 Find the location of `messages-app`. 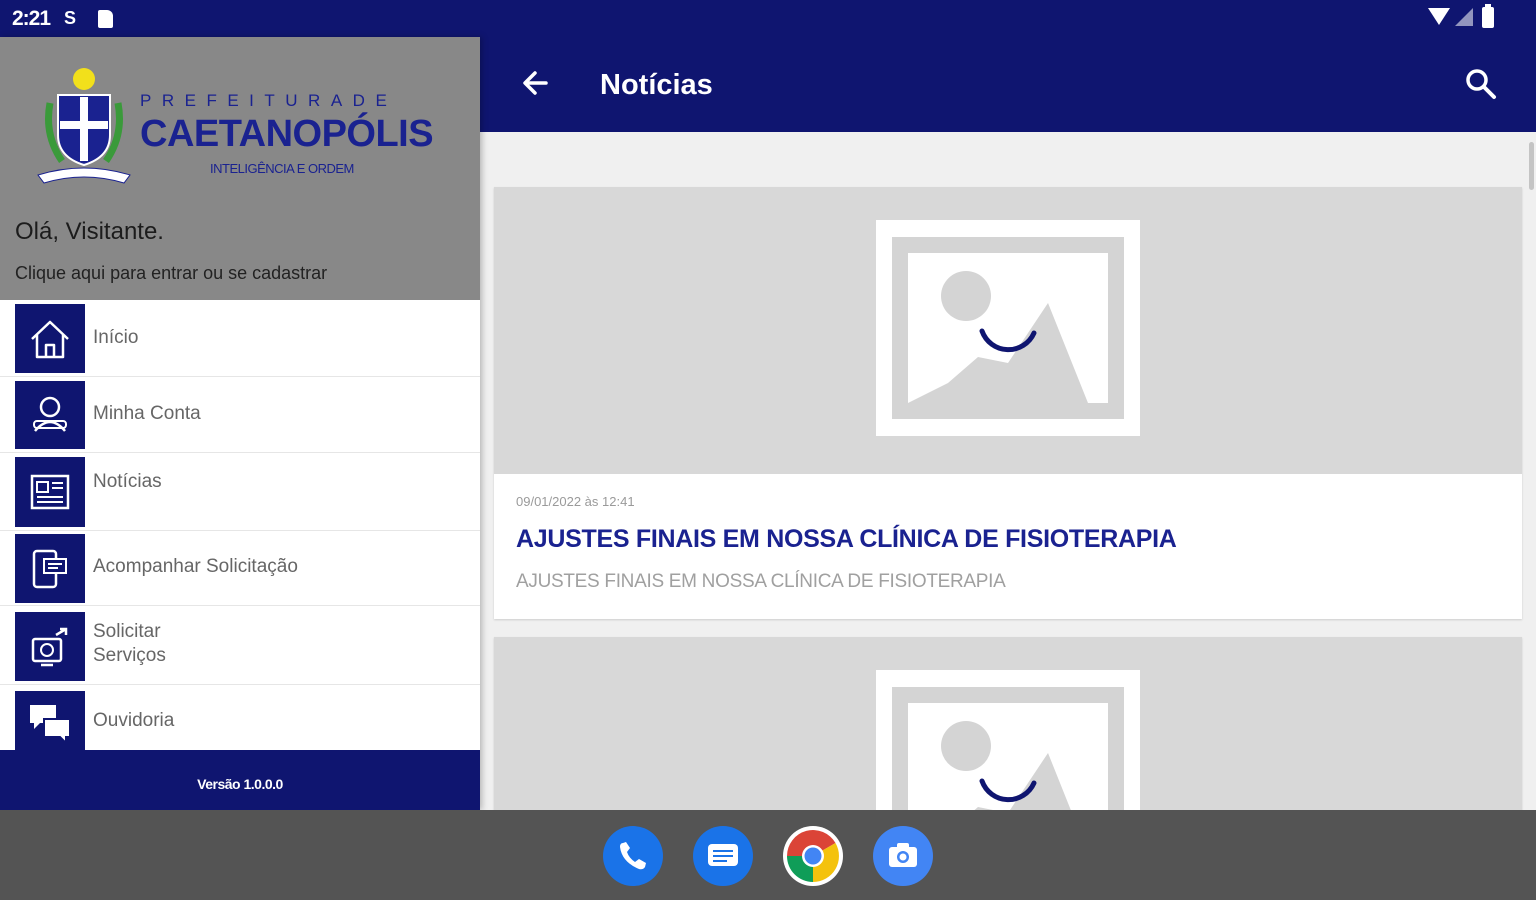

messages-app is located at coordinates (723, 856).